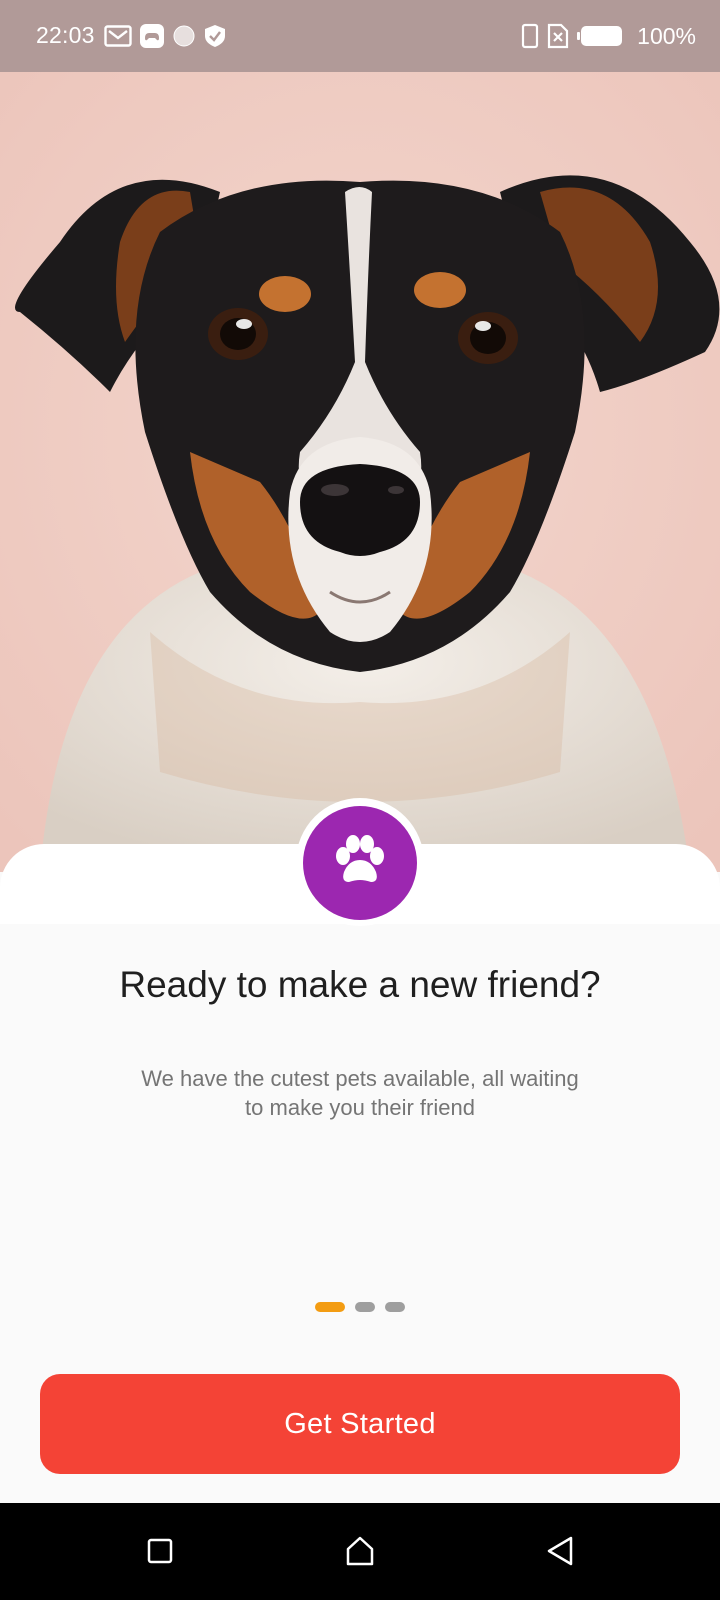 Image resolution: width=720 pixels, height=1600 pixels. Describe the element at coordinates (360, 984) in the screenshot. I see `onboarding-headline: Ready to make a new friend?` at that location.